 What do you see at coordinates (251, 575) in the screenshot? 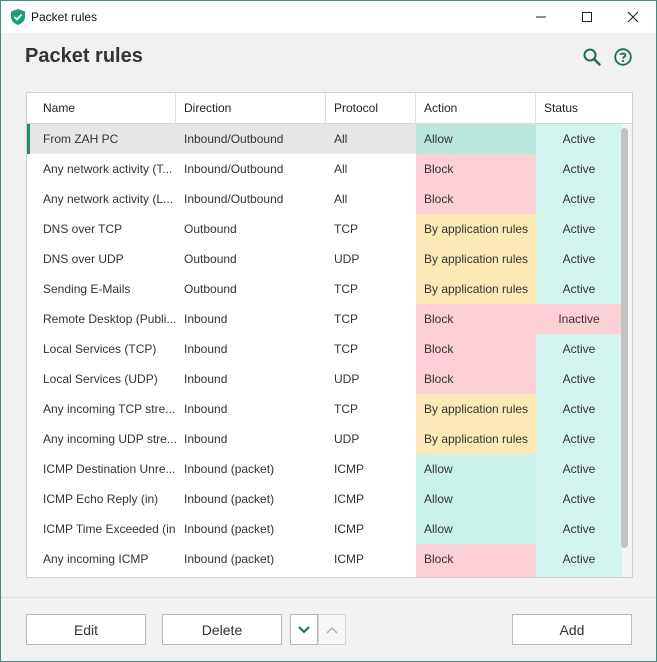
I see `direction-cell` at bounding box center [251, 575].